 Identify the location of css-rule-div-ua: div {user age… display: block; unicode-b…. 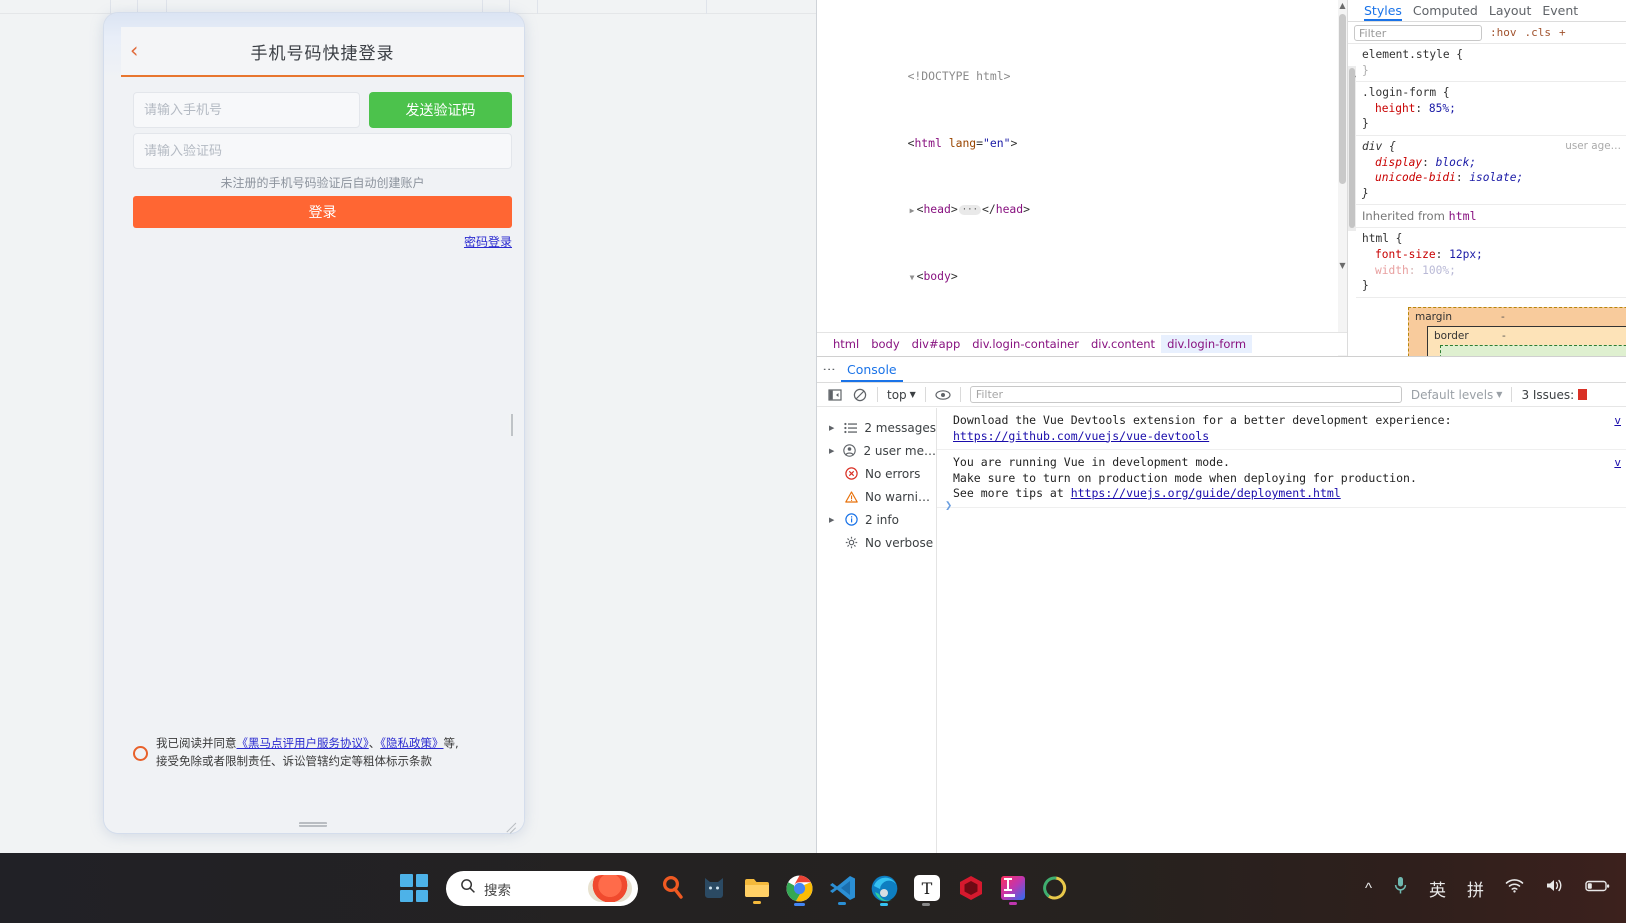
(1491, 171).